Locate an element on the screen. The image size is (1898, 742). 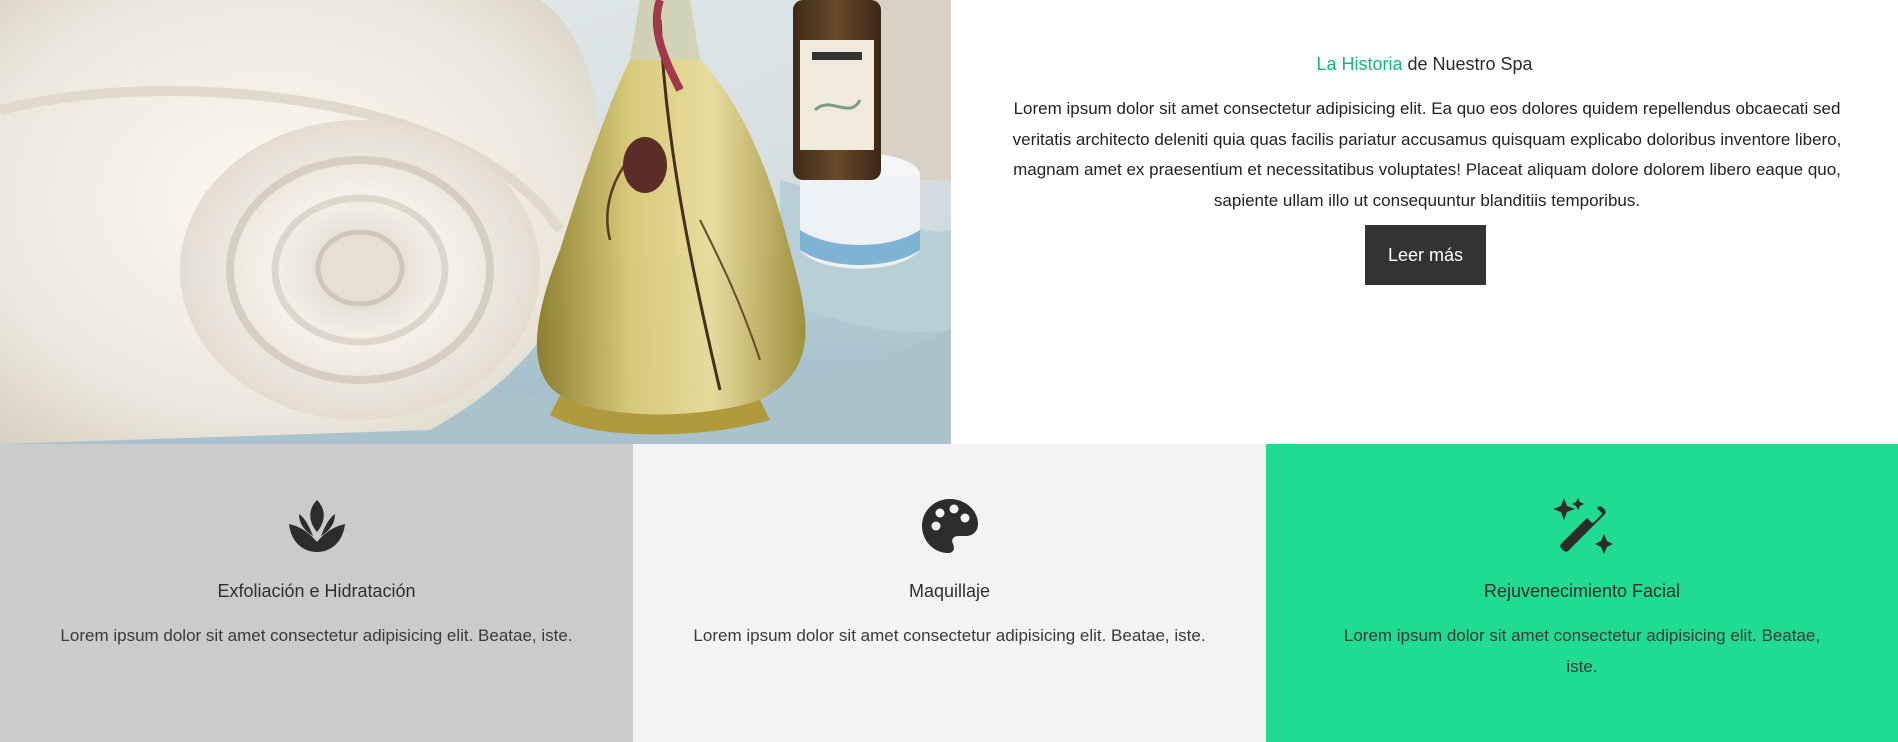
story-title-accent: La Historia is located at coordinates (1359, 64).